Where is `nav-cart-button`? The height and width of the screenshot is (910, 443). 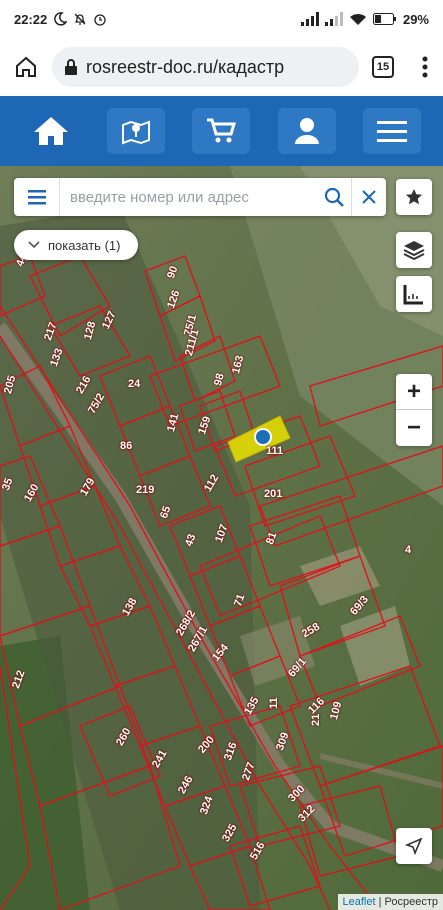
nav-cart-button is located at coordinates (221, 131).